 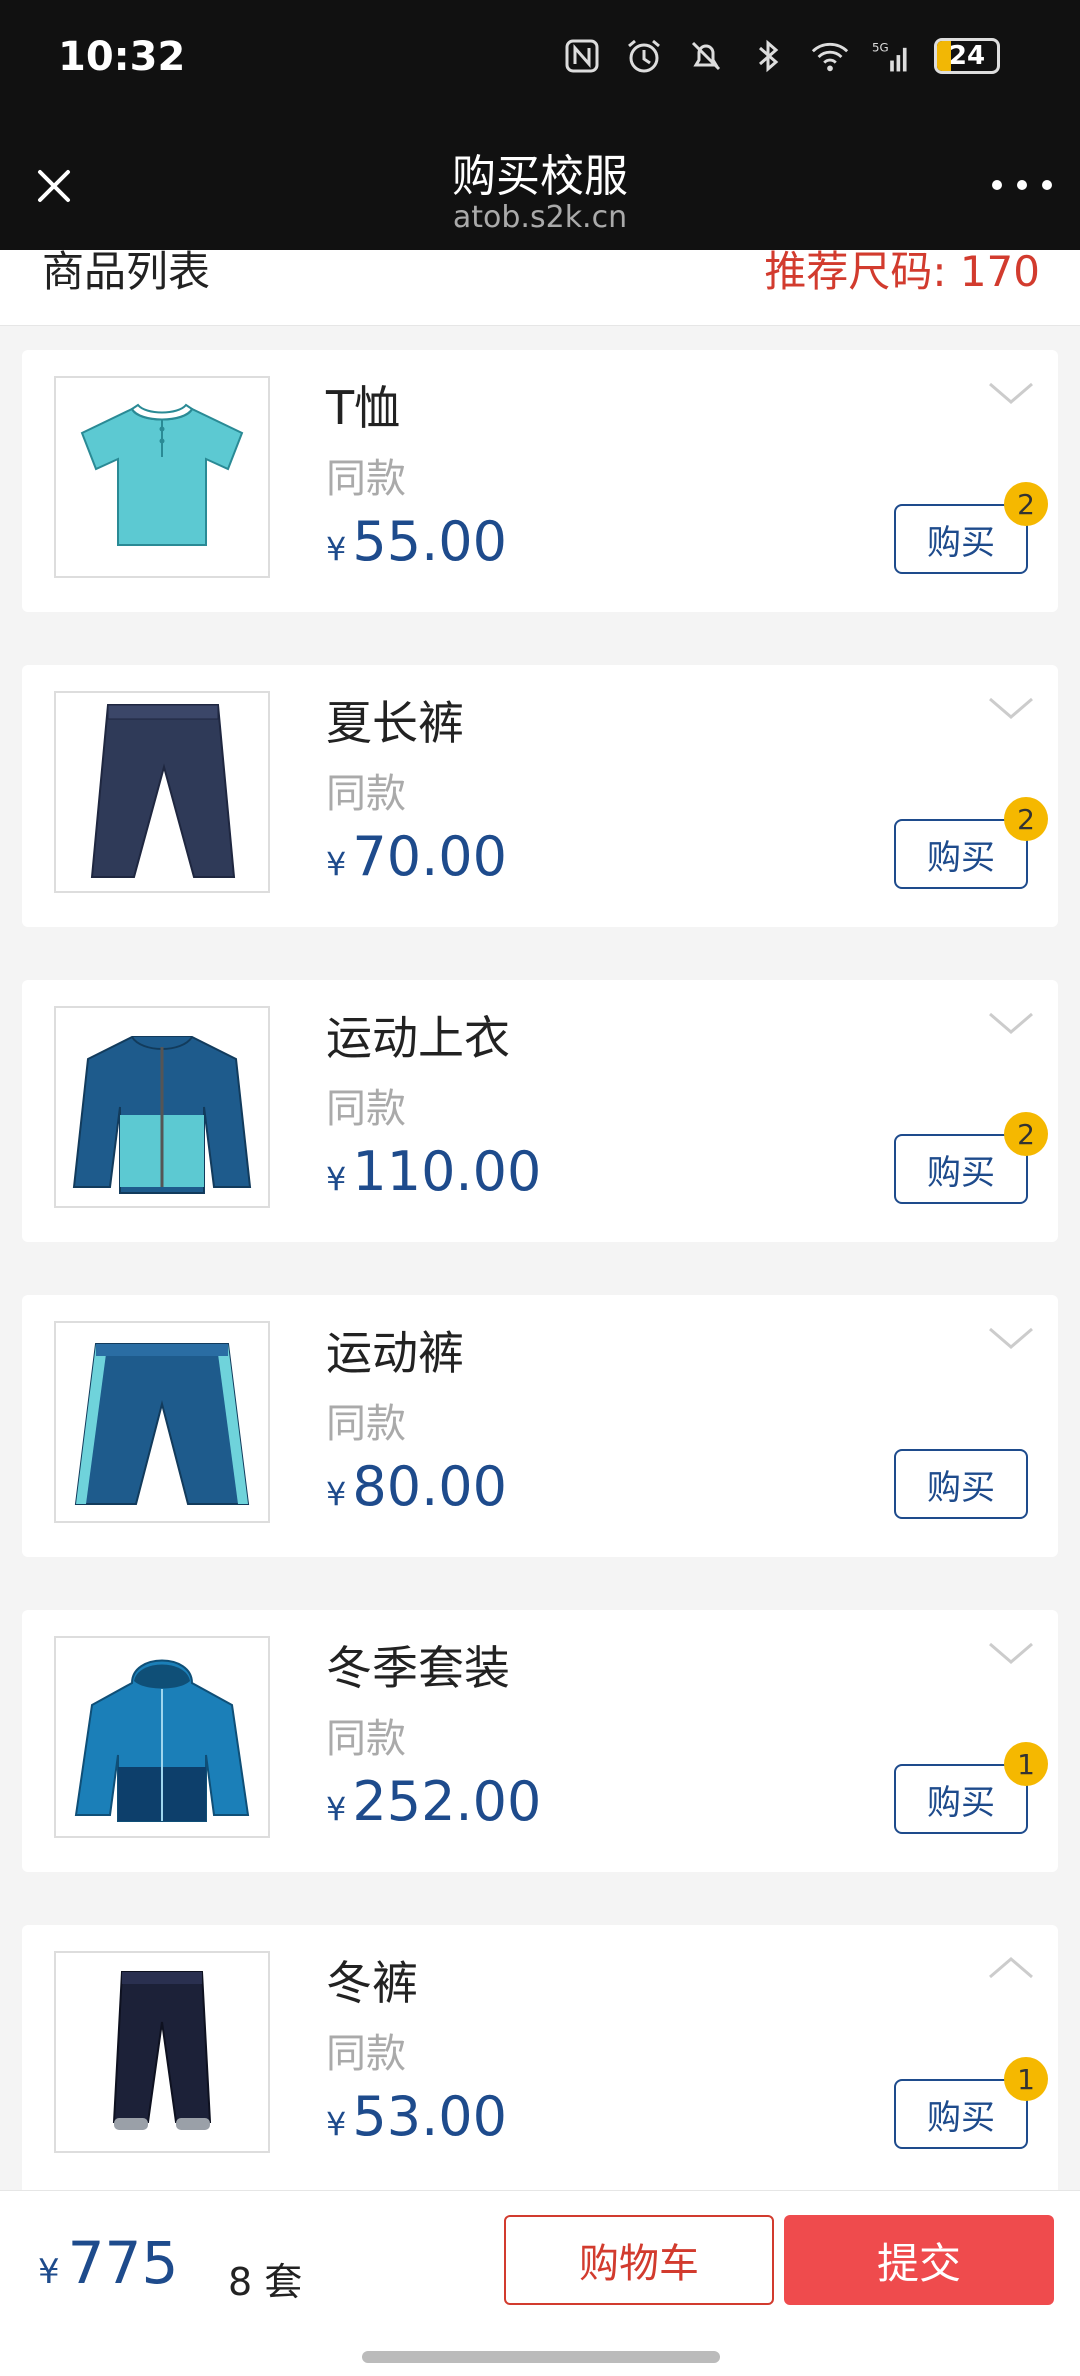 I want to click on checkout-bar: ¥775 8 套 购物车 提交, so click(x=540, y=2283).